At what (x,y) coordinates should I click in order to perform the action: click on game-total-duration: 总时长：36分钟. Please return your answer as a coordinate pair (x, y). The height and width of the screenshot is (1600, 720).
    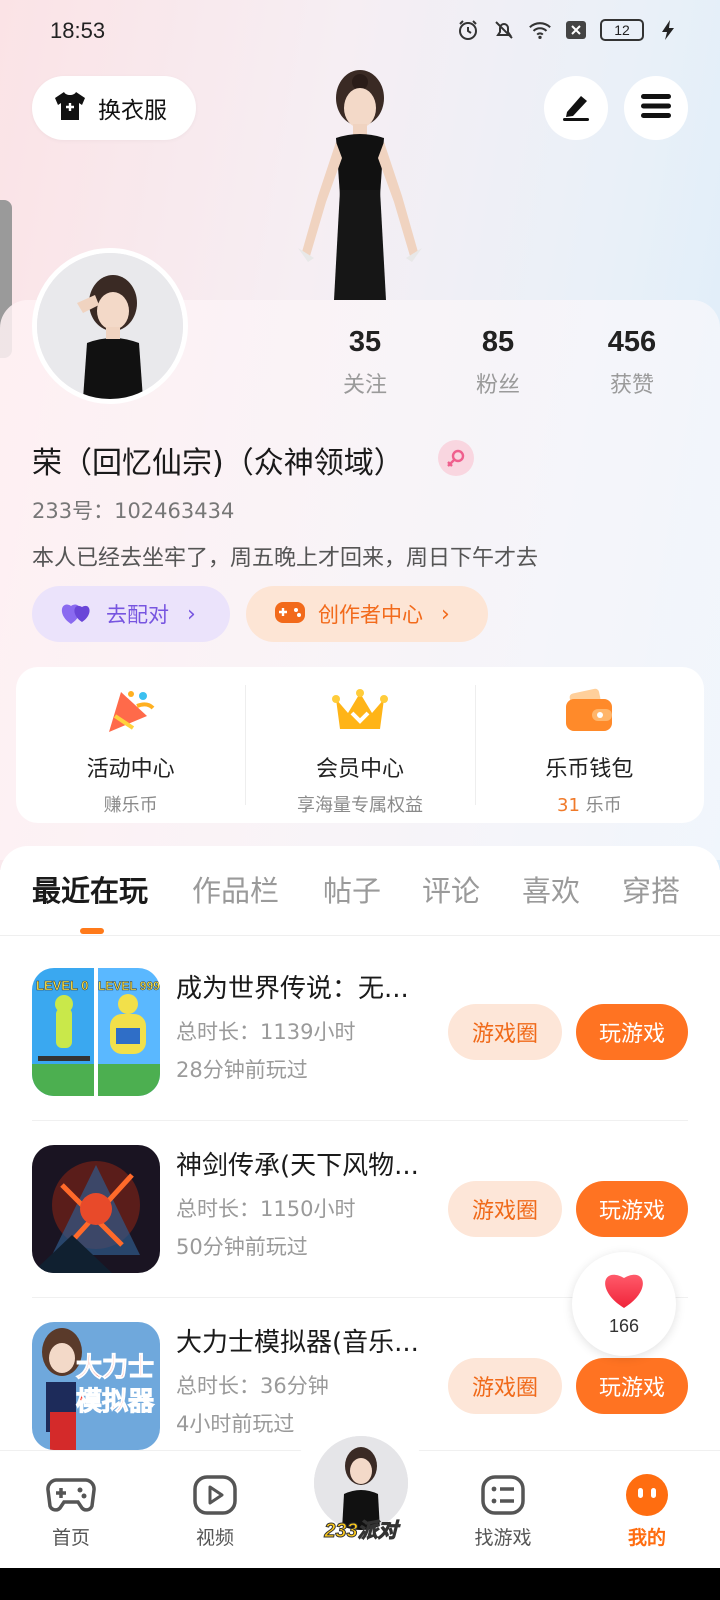
    Looking at the image, I should click on (252, 1386).